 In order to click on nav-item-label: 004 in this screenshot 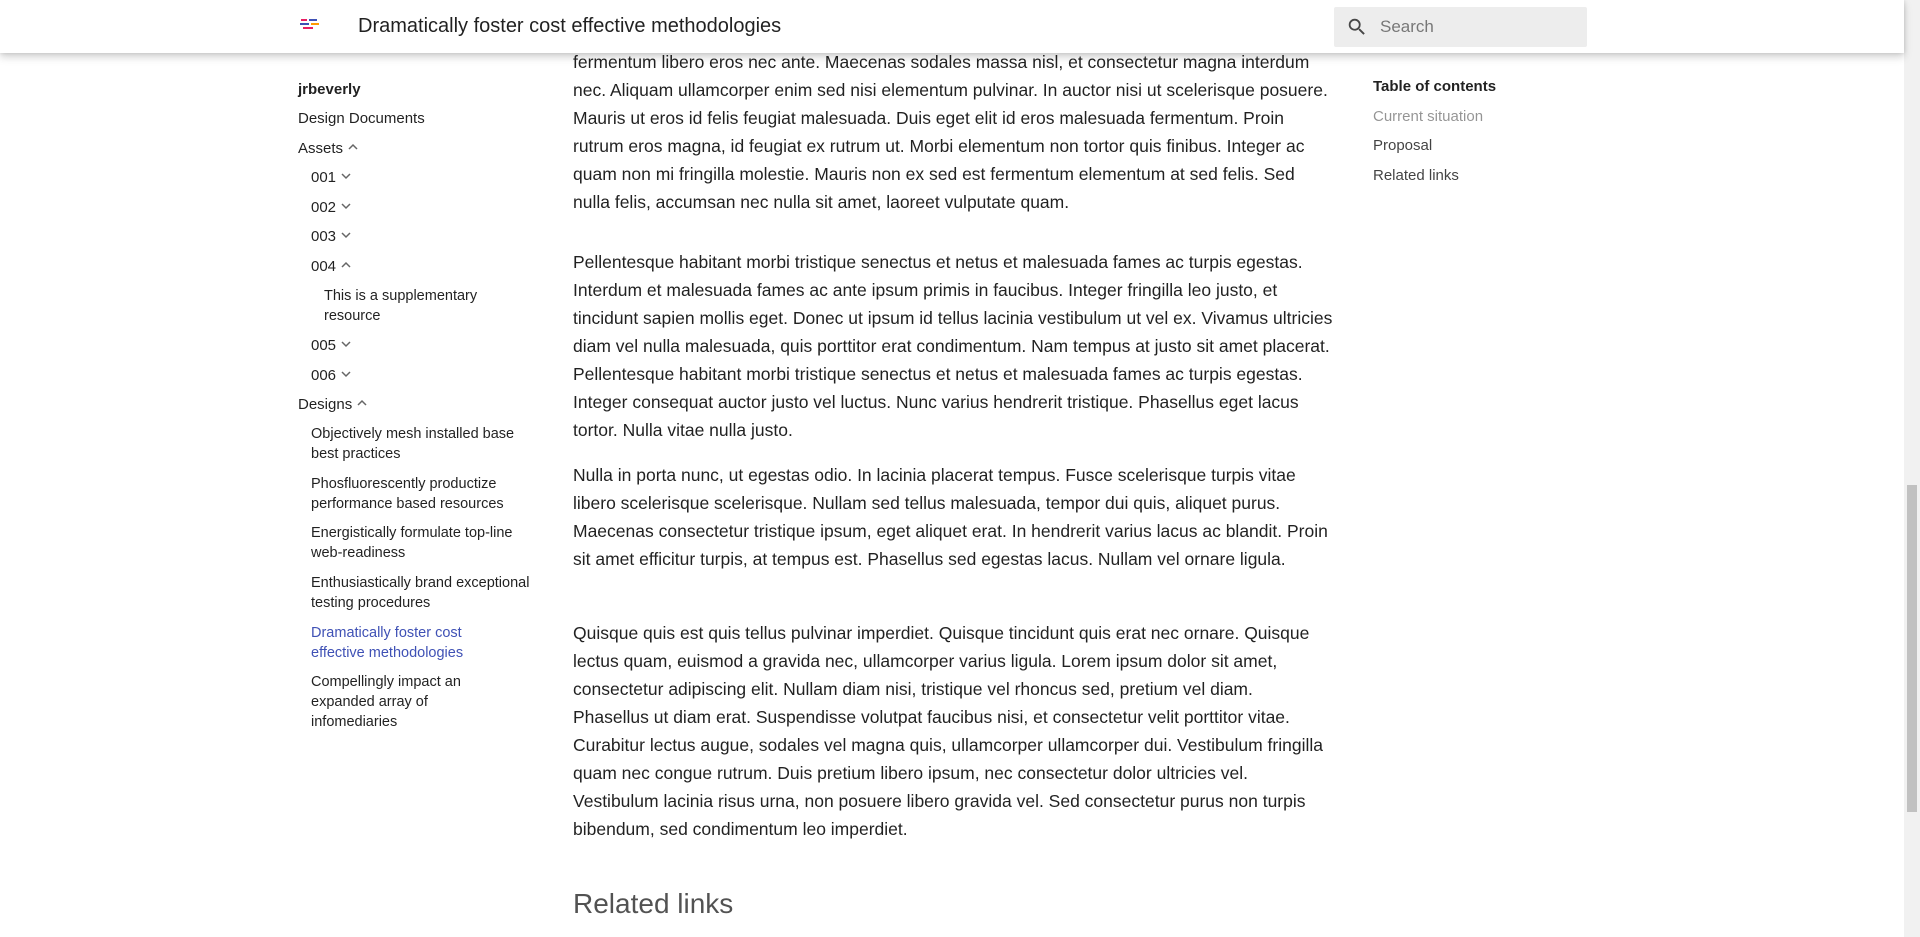, I will do `click(324, 266)`.